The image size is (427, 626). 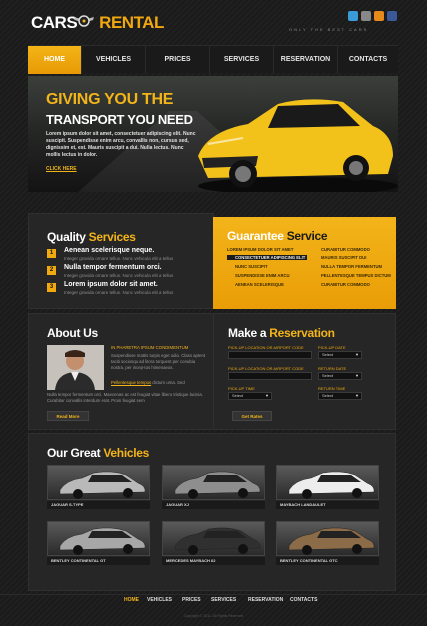 I want to click on return-time-select: Select ▼, so click(x=340, y=396).